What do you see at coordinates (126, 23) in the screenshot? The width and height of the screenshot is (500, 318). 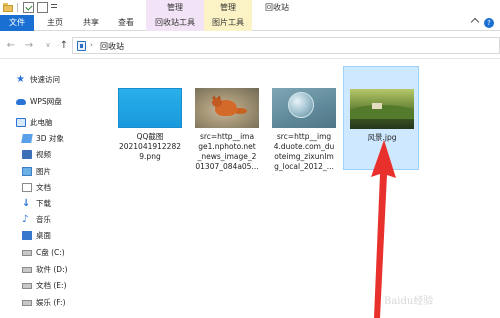 I see `tab-view: 查看` at bounding box center [126, 23].